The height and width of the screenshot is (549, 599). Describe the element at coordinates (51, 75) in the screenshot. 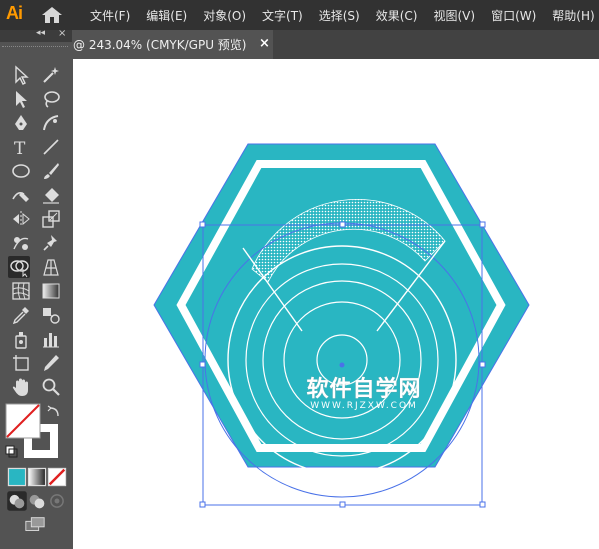

I see `magic-wand-tool-icon` at that location.